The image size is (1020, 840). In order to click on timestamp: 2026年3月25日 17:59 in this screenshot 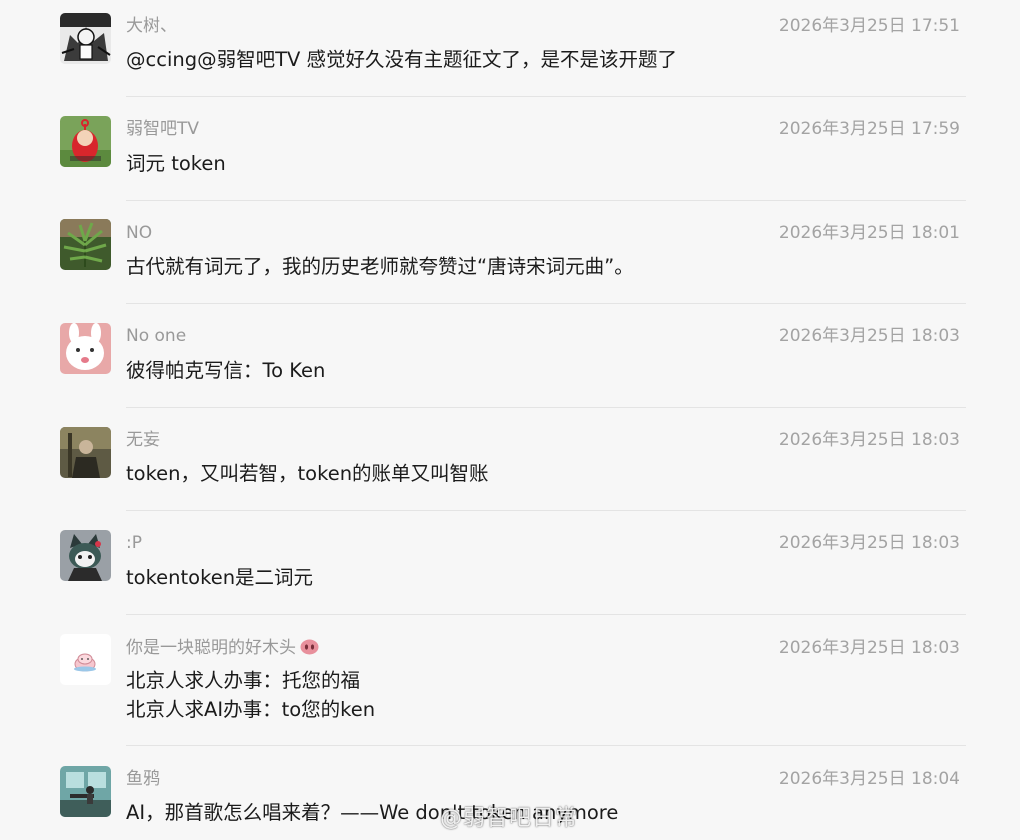, I will do `click(869, 129)`.